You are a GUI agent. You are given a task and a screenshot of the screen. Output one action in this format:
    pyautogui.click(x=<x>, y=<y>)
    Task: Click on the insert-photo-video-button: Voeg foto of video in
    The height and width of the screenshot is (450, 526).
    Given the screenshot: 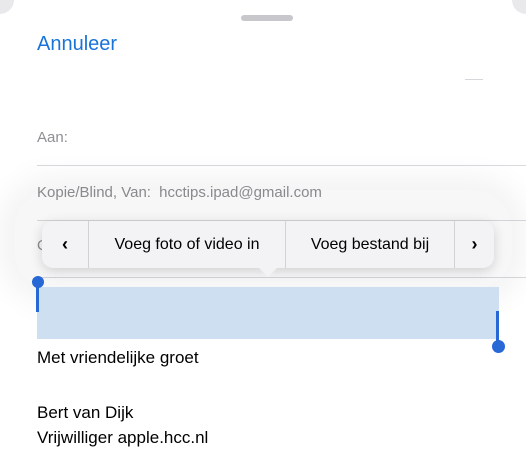 What is the action you would take?
    pyautogui.click(x=187, y=244)
    